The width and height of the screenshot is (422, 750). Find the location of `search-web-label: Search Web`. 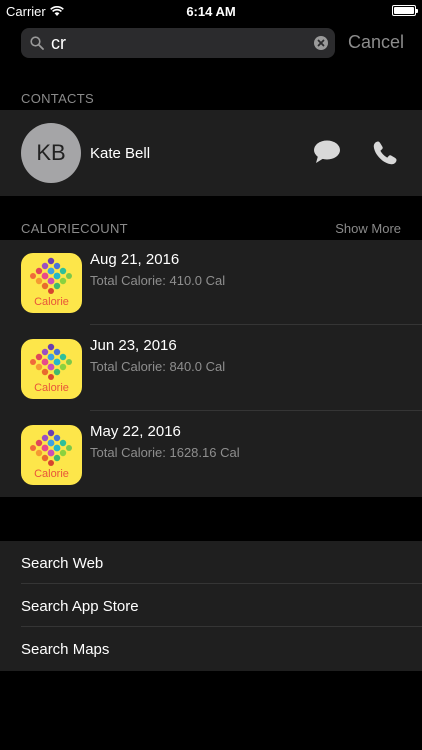

search-web-label: Search Web is located at coordinates (62, 563).